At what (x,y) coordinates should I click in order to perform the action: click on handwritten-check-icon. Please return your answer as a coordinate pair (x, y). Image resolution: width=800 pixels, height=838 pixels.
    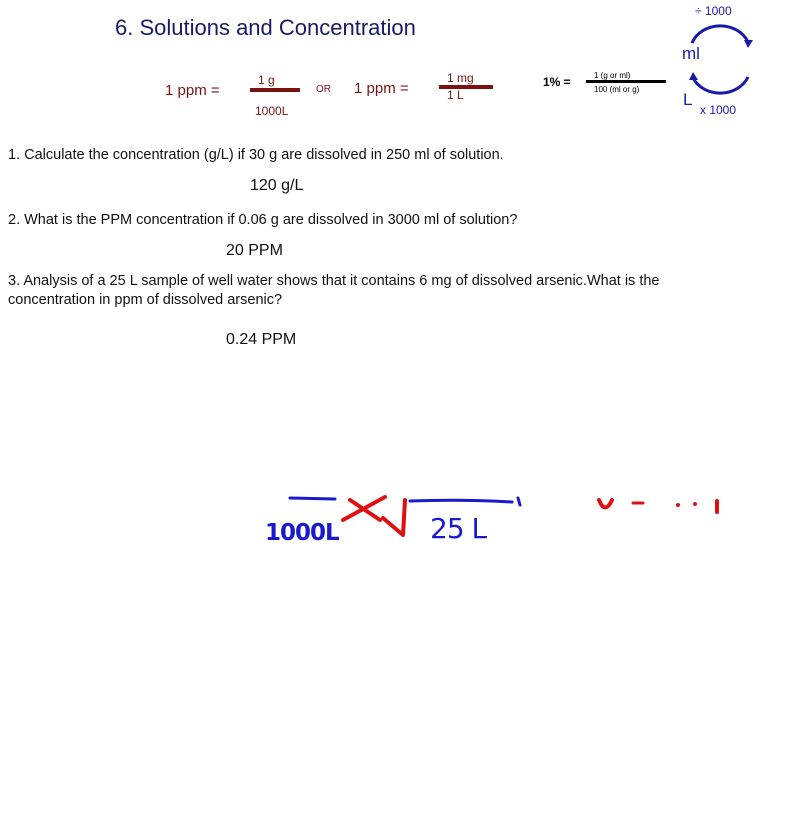
    Looking at the image, I should click on (394, 517).